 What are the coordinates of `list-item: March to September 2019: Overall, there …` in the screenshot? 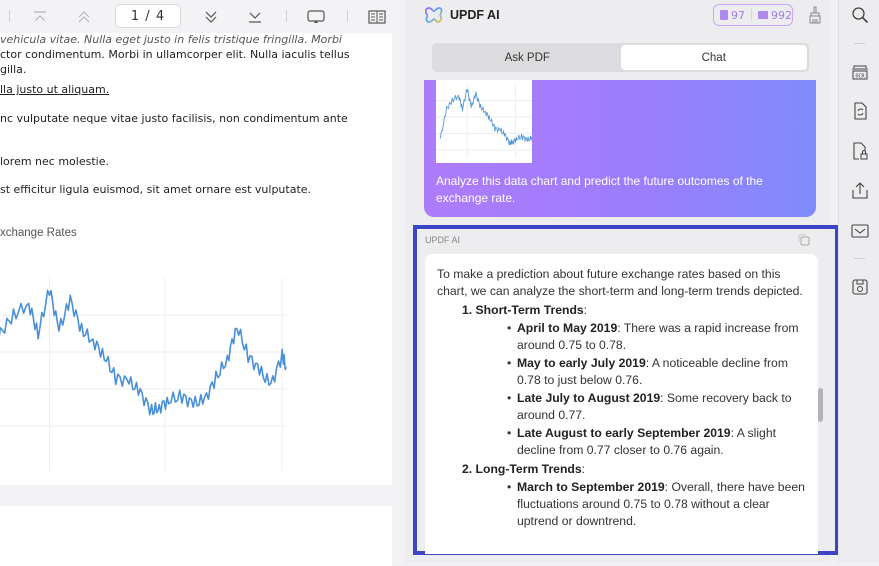 It's located at (623, 504).